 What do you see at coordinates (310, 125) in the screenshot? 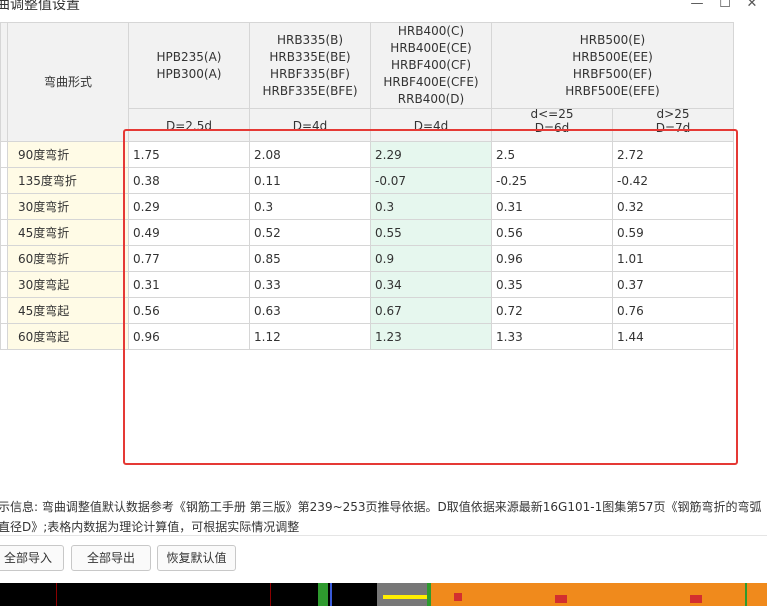
I see `subheader-d-4d-hrb335: D=4d` at bounding box center [310, 125].